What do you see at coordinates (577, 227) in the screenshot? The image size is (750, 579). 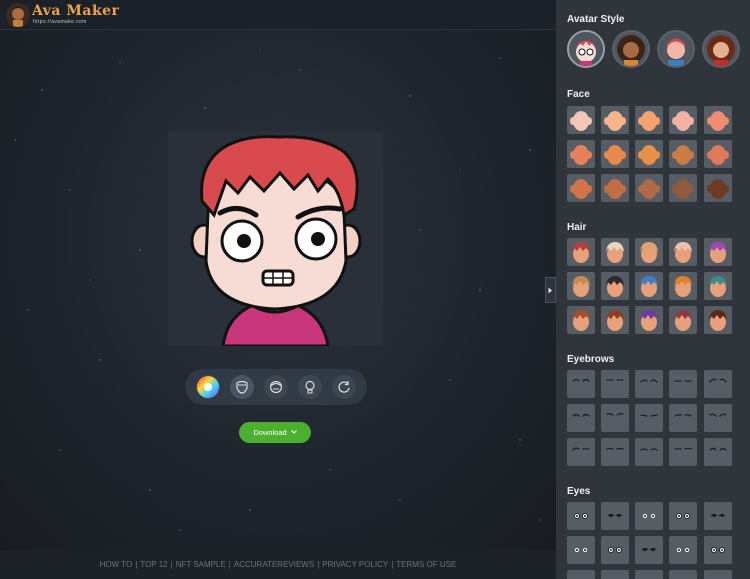 I see `section-title-hair: Hair` at bounding box center [577, 227].